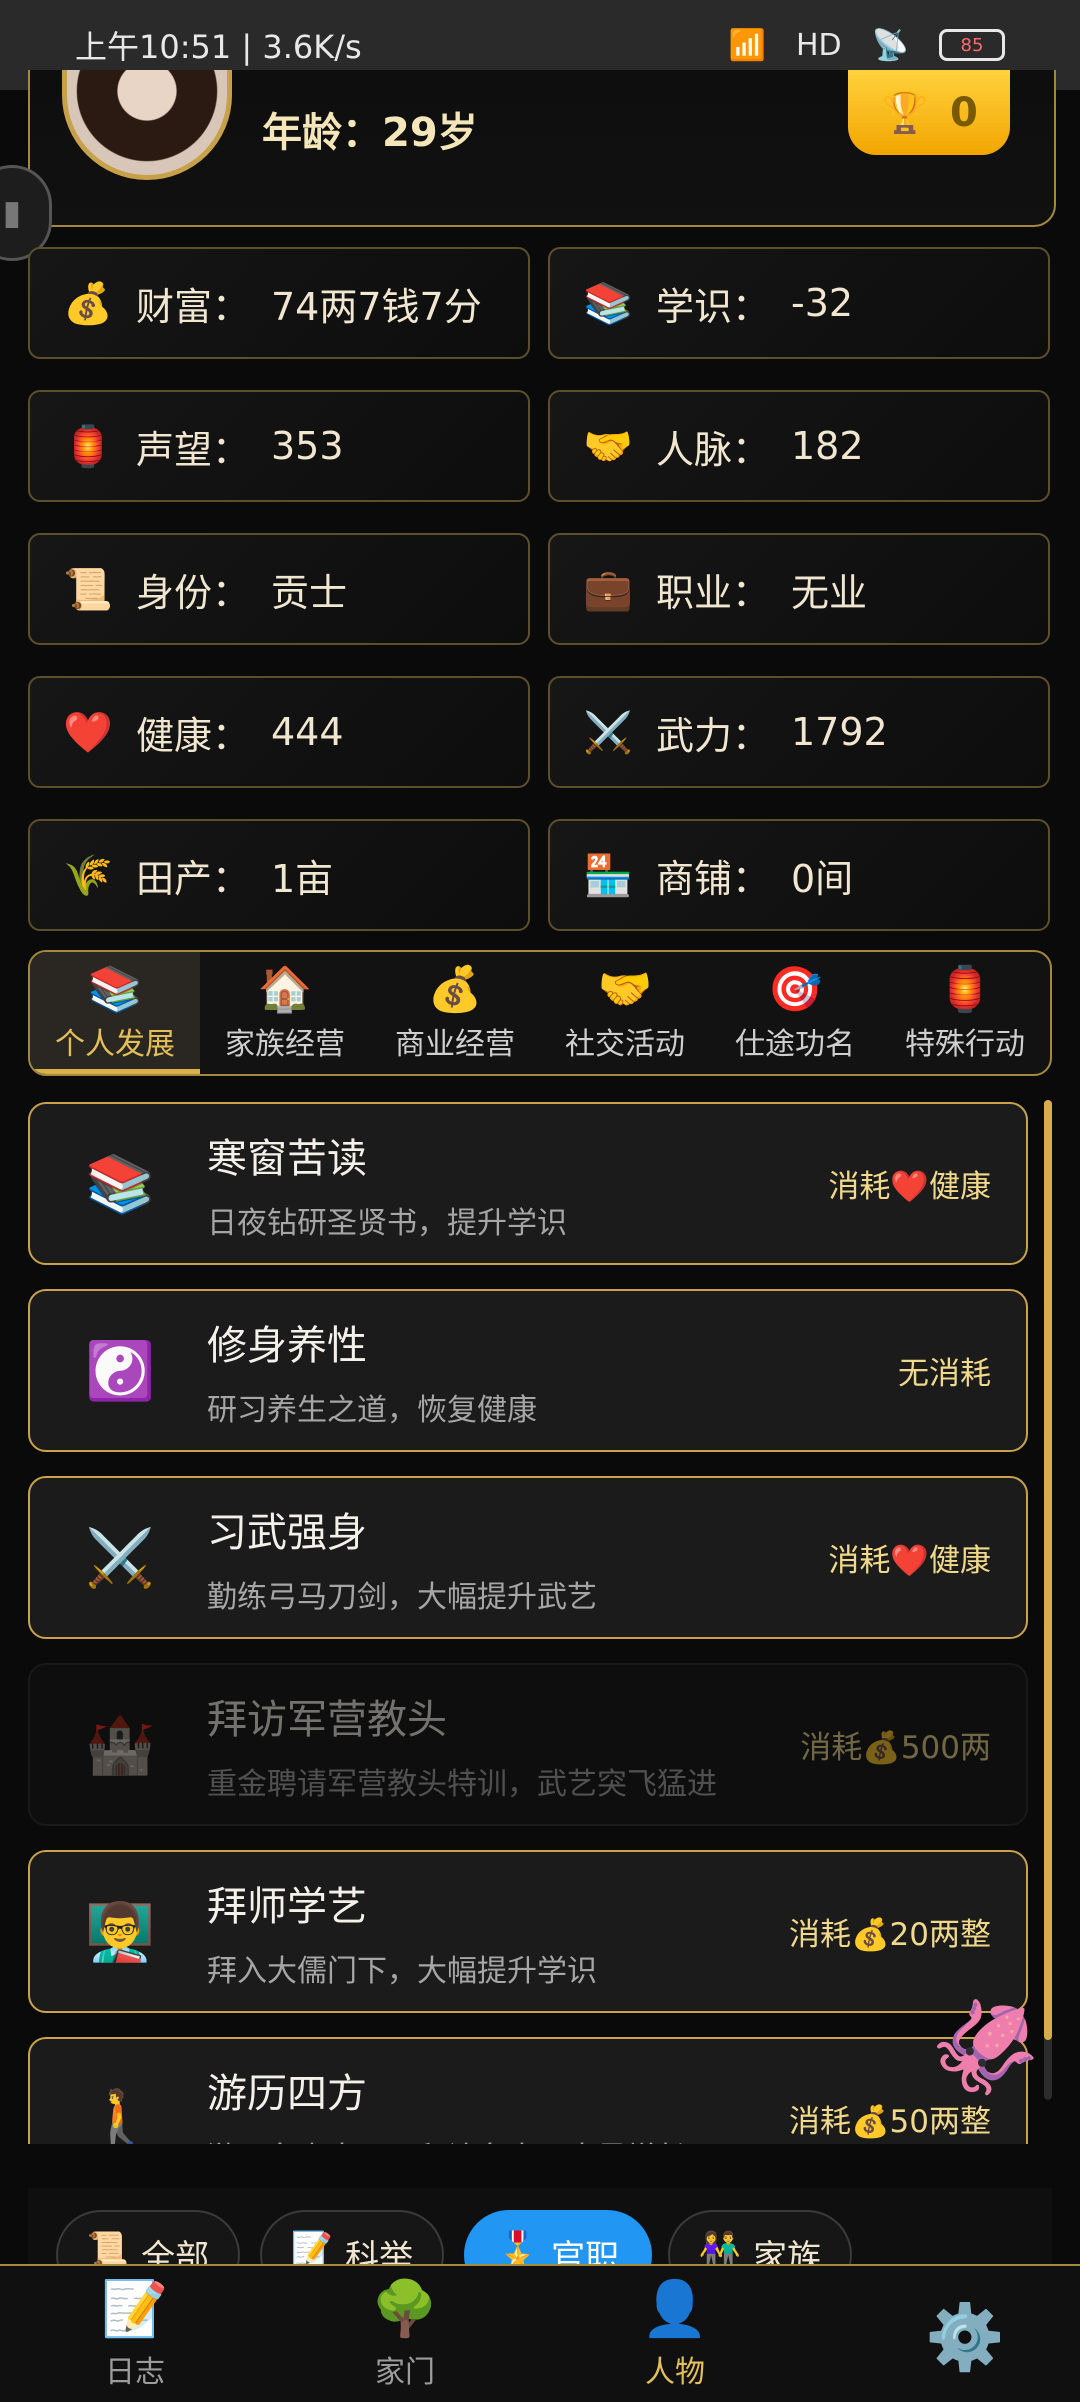 The image size is (1080, 2402). I want to click on action-texts: 拜师学艺拜入大儒门下，大幅提升学识, so click(498, 1932).